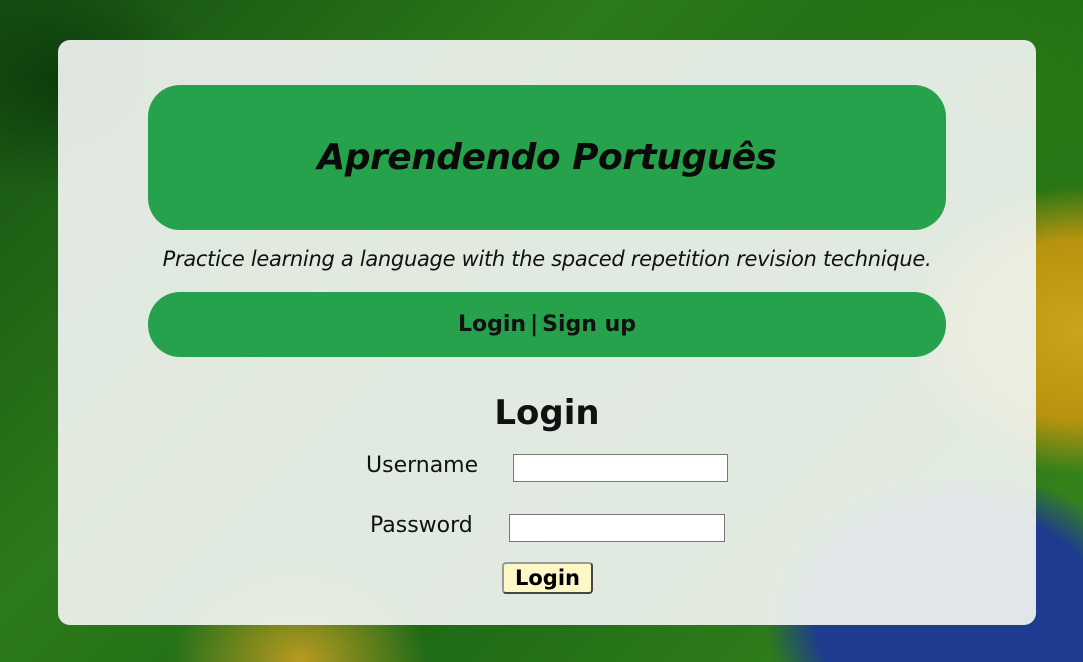 The width and height of the screenshot is (1083, 662). Describe the element at coordinates (547, 578) in the screenshot. I see `login-submit-button: Login` at that location.